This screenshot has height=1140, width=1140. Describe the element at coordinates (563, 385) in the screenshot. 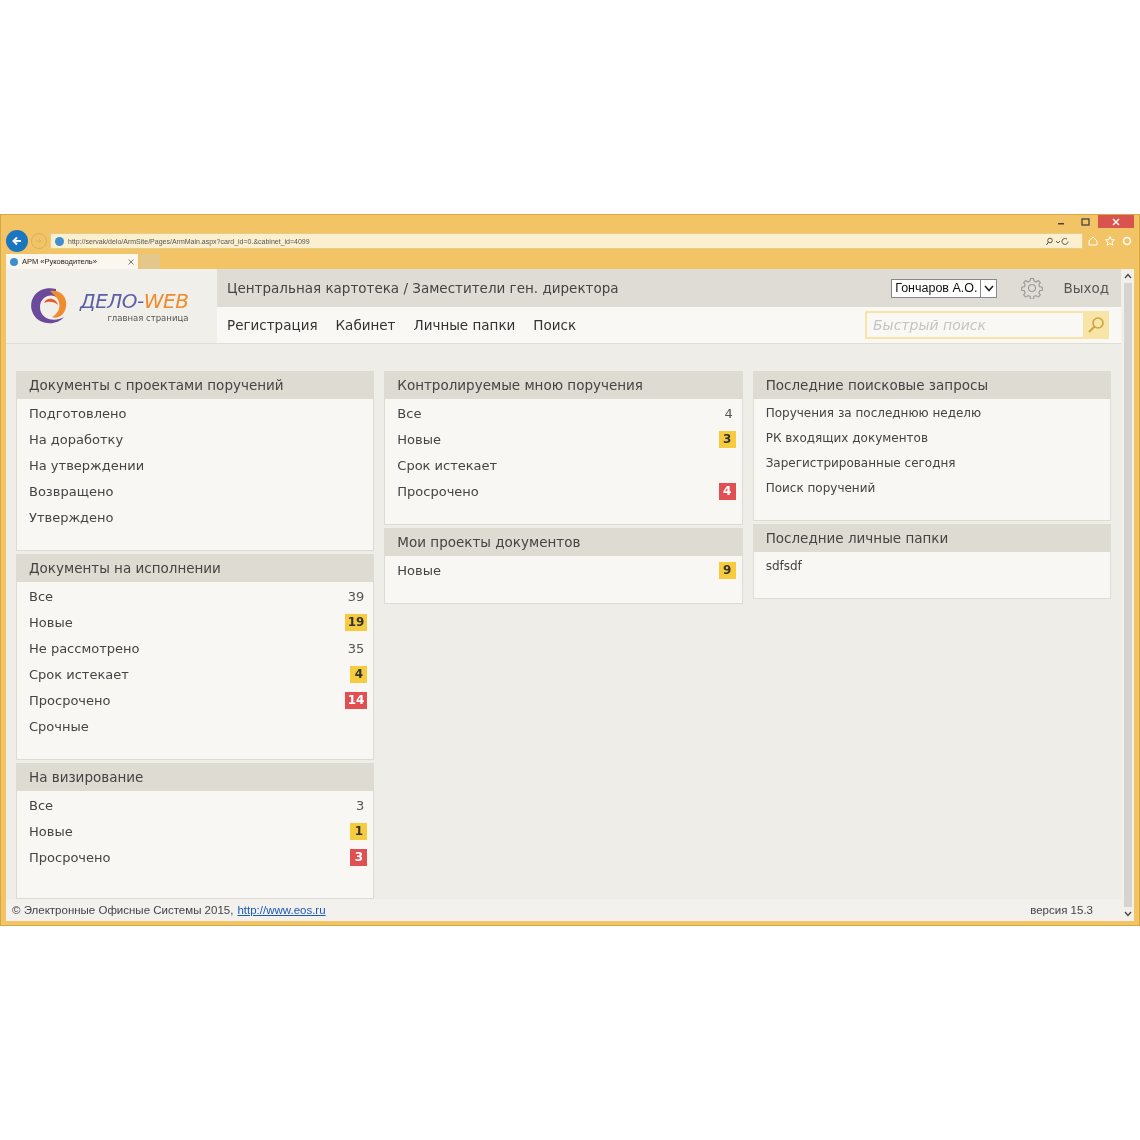

I see `panel-title: Контролируемые мною поручения` at that location.